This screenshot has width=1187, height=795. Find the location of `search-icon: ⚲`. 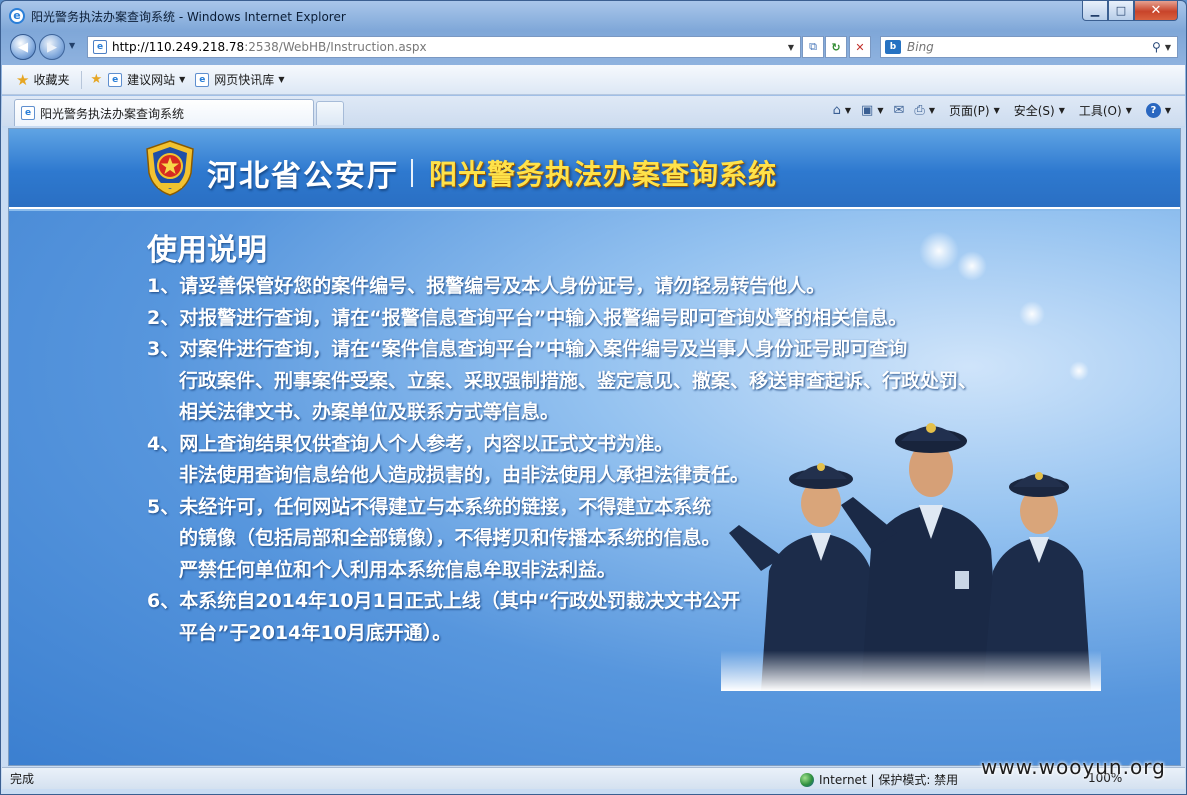

search-icon: ⚲ is located at coordinates (1156, 47).